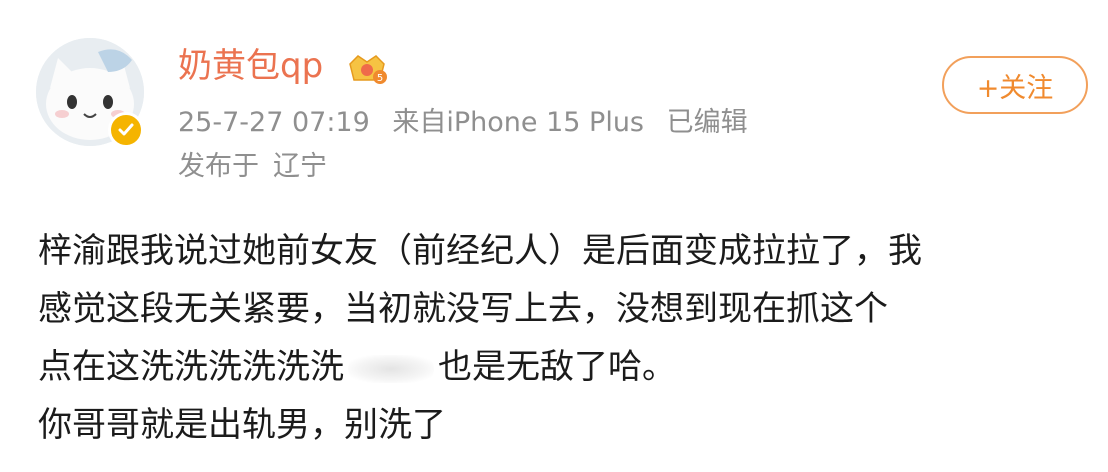 The width and height of the screenshot is (1108, 472). What do you see at coordinates (300, 166) in the screenshot?
I see `location-value: 辽宁` at bounding box center [300, 166].